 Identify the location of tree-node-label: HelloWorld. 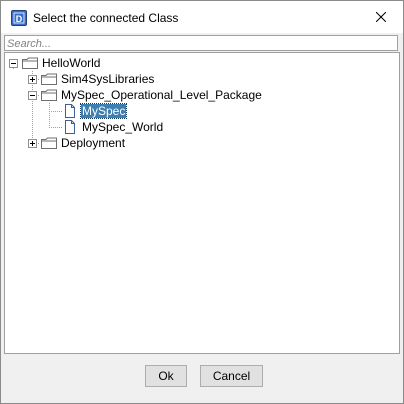
(71, 63).